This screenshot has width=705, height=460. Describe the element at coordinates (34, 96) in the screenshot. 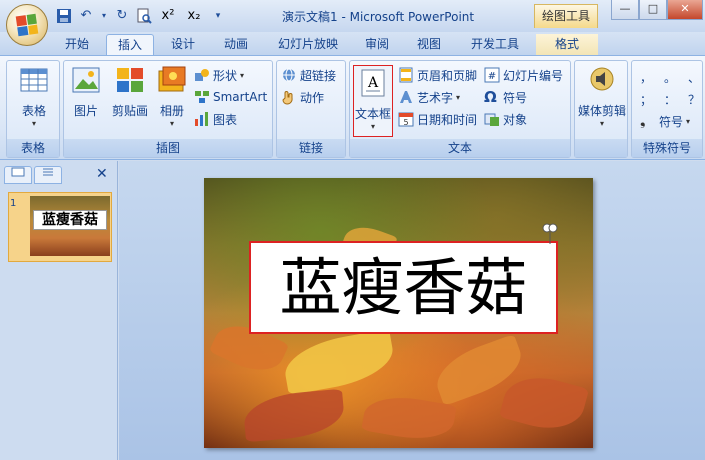

I see `table-button: 表格 ▾` at that location.